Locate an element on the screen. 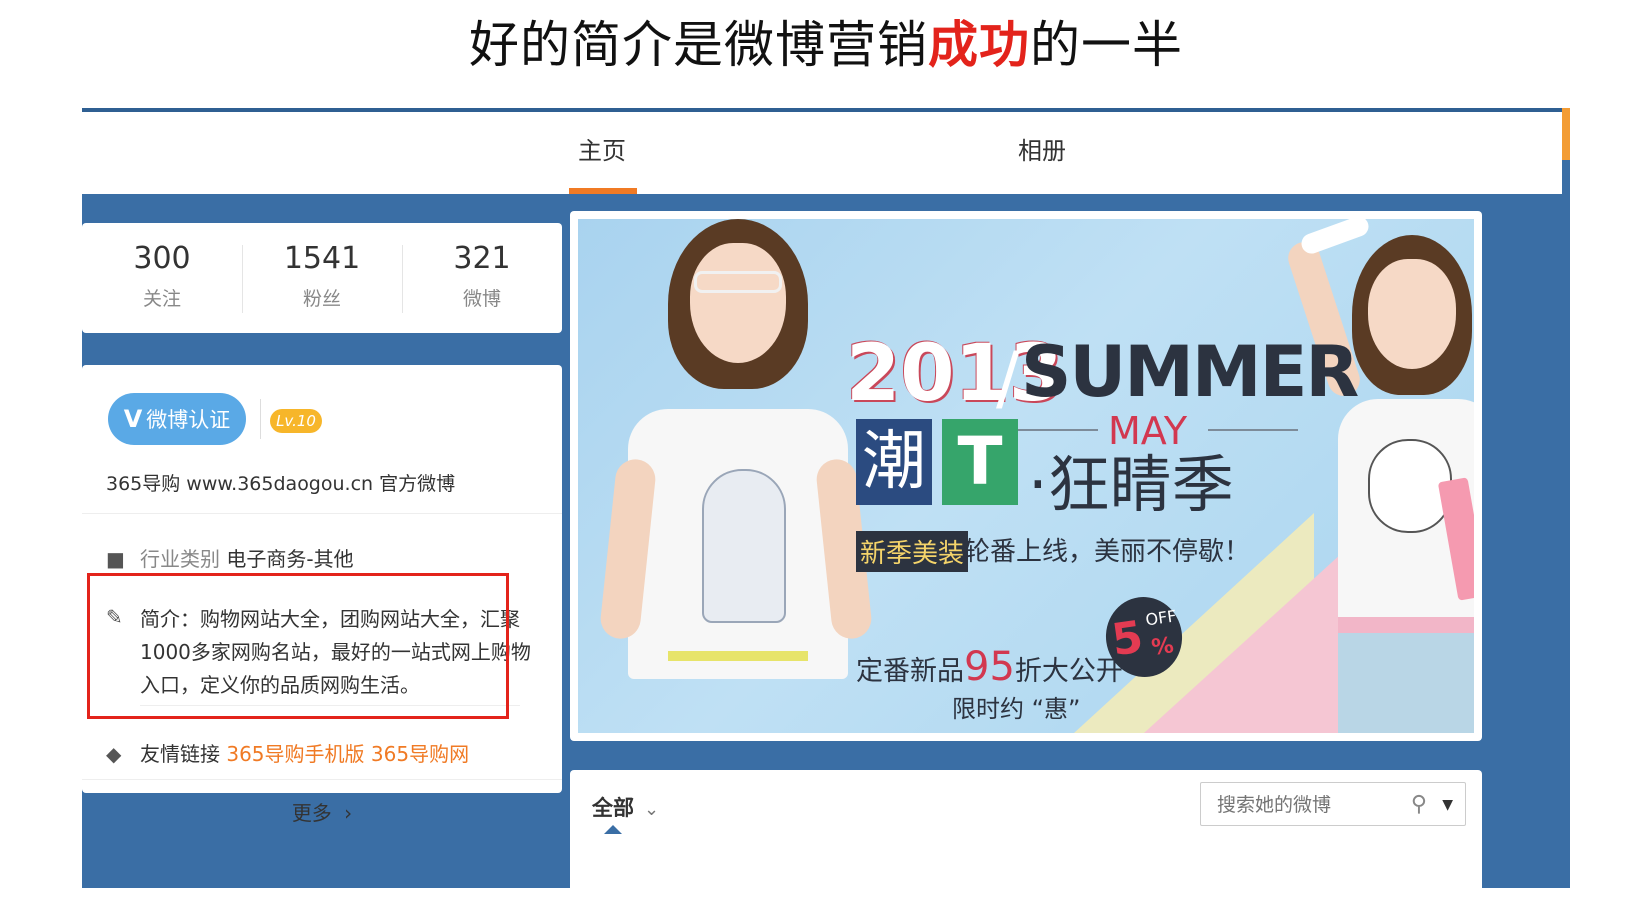 This screenshot has height=914, width=1652. banner-discount-post: 折大公开 is located at coordinates (1068, 671).